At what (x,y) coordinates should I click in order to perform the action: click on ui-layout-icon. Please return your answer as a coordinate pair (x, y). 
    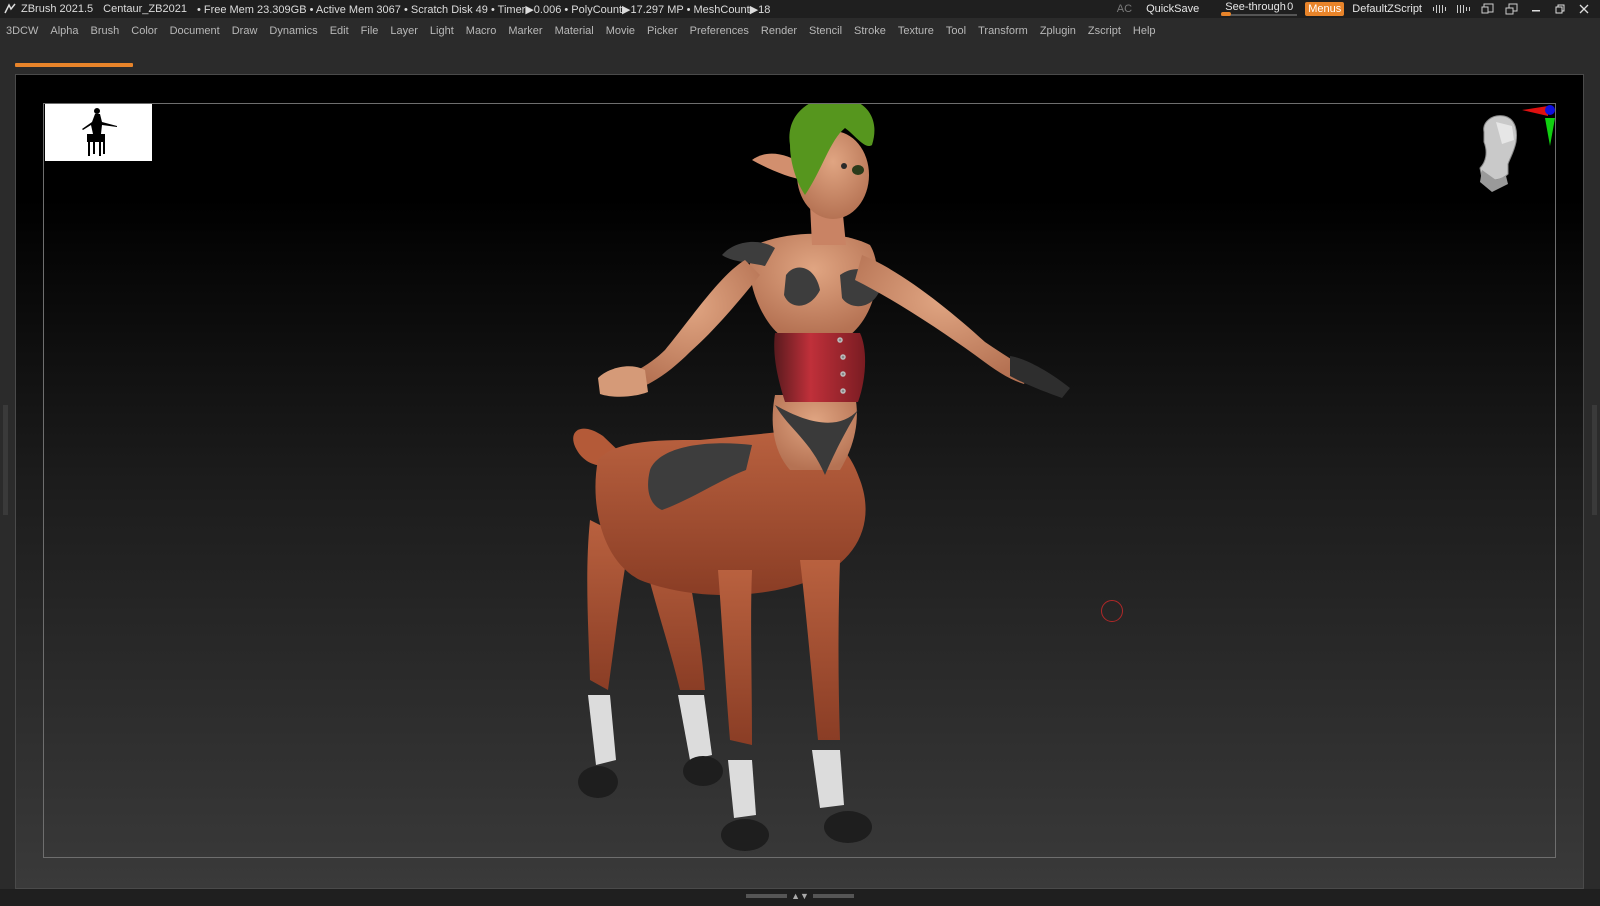
    Looking at the image, I should click on (1512, 9).